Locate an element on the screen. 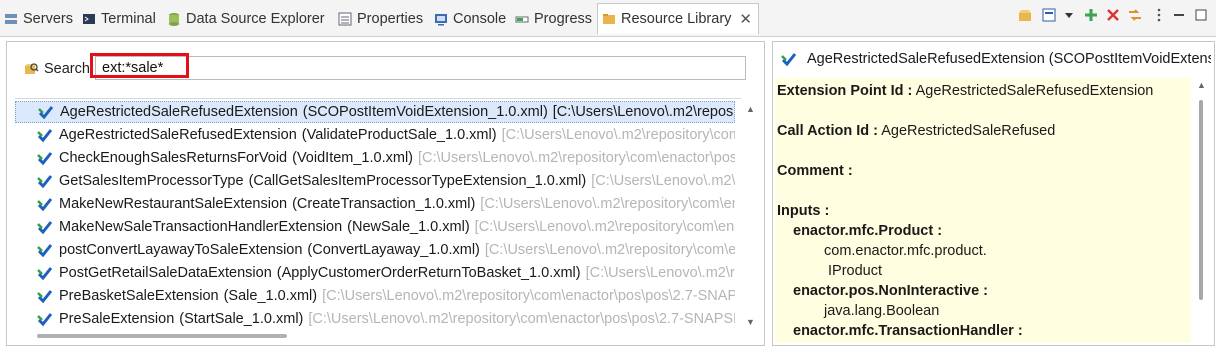  maximize-icon is located at coordinates (1201, 15).